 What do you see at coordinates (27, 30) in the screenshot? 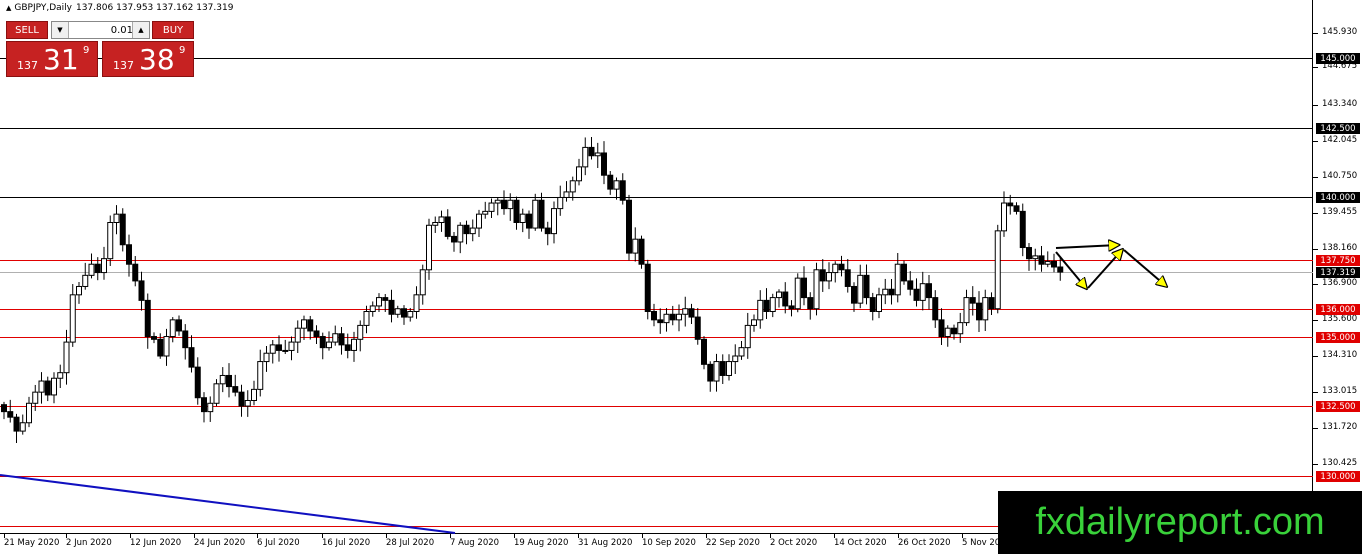
I see `sell-button: SELL` at bounding box center [27, 30].